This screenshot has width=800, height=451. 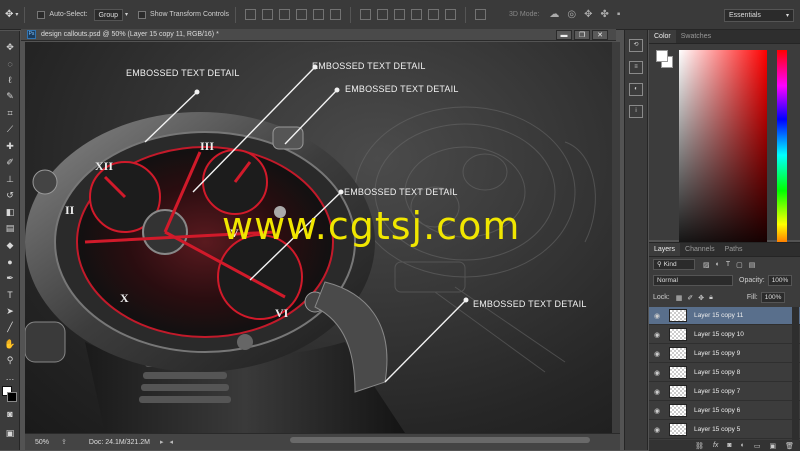 What do you see at coordinates (10, 262) in the screenshot?
I see `dodge-tool-icon: ●` at bounding box center [10, 262].